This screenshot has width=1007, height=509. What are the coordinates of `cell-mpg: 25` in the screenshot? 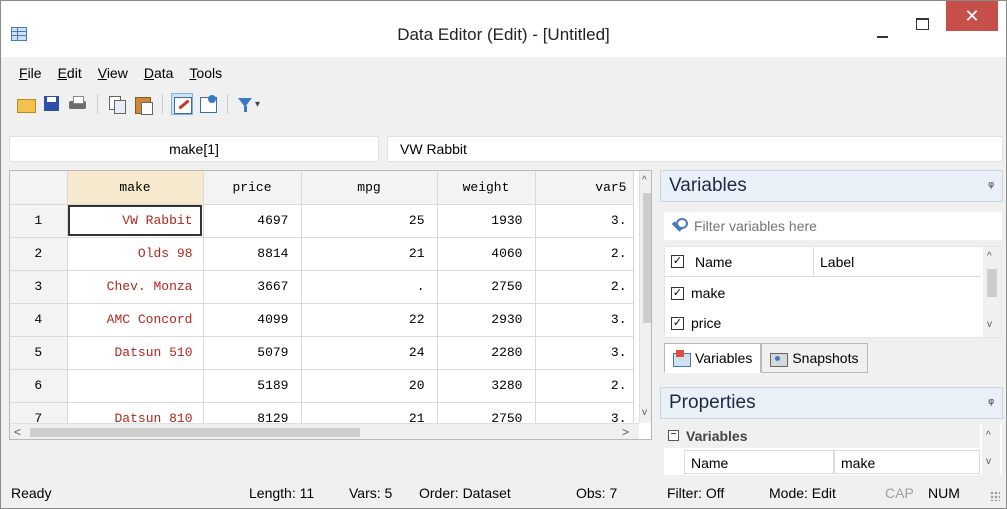 It's located at (369, 221).